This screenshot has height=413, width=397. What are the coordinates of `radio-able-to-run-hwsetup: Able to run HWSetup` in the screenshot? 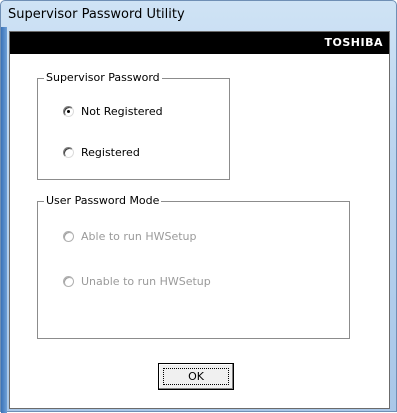 It's located at (130, 236).